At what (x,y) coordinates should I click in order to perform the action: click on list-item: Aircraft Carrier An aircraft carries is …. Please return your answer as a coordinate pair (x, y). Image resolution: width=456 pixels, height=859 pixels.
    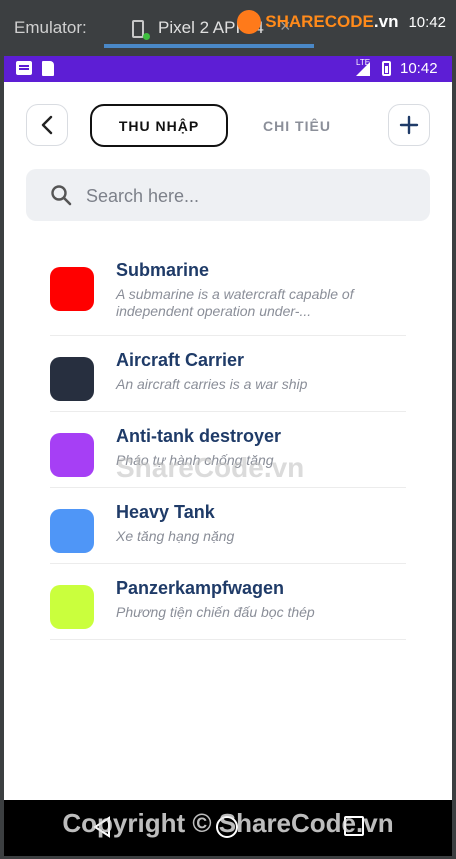
    Looking at the image, I should click on (228, 374).